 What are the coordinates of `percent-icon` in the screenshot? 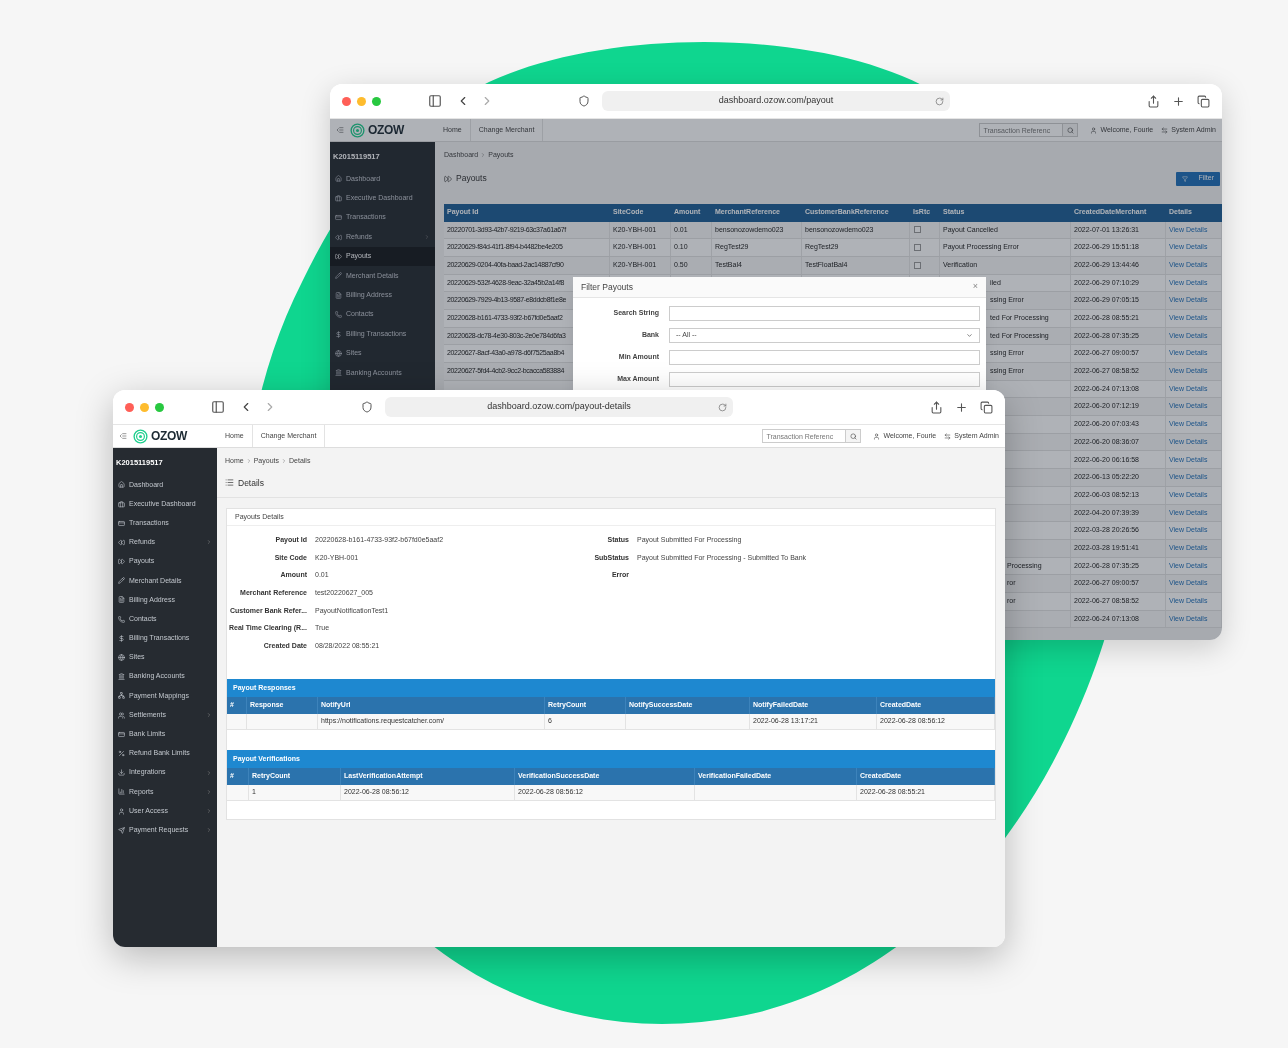 It's located at (121, 753).